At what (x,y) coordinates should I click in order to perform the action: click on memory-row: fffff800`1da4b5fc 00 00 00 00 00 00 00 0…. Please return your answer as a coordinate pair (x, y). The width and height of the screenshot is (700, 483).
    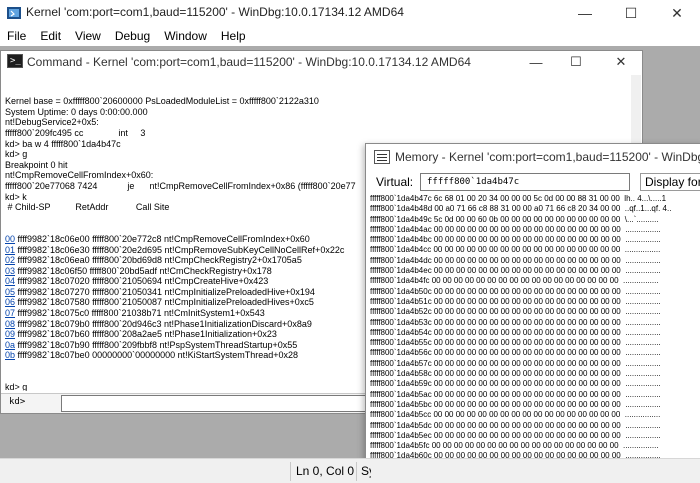
    Looking at the image, I should click on (514, 446).